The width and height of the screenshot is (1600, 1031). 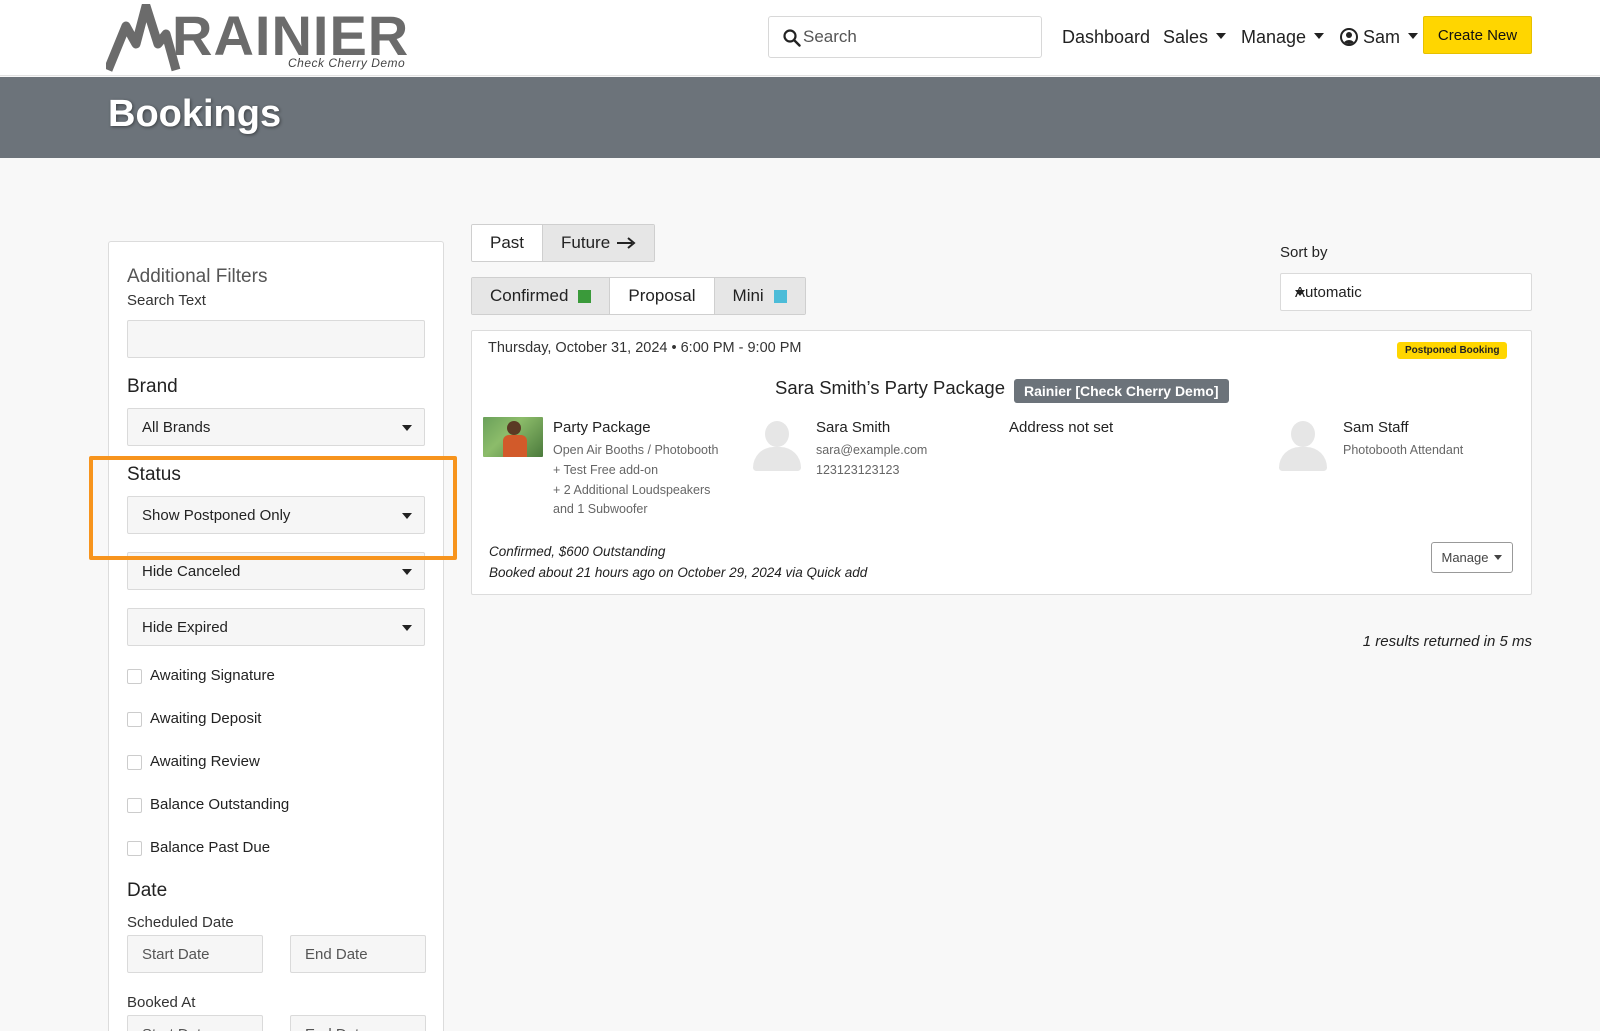 I want to click on time-toggle-group: Past Future, so click(x=563, y=243).